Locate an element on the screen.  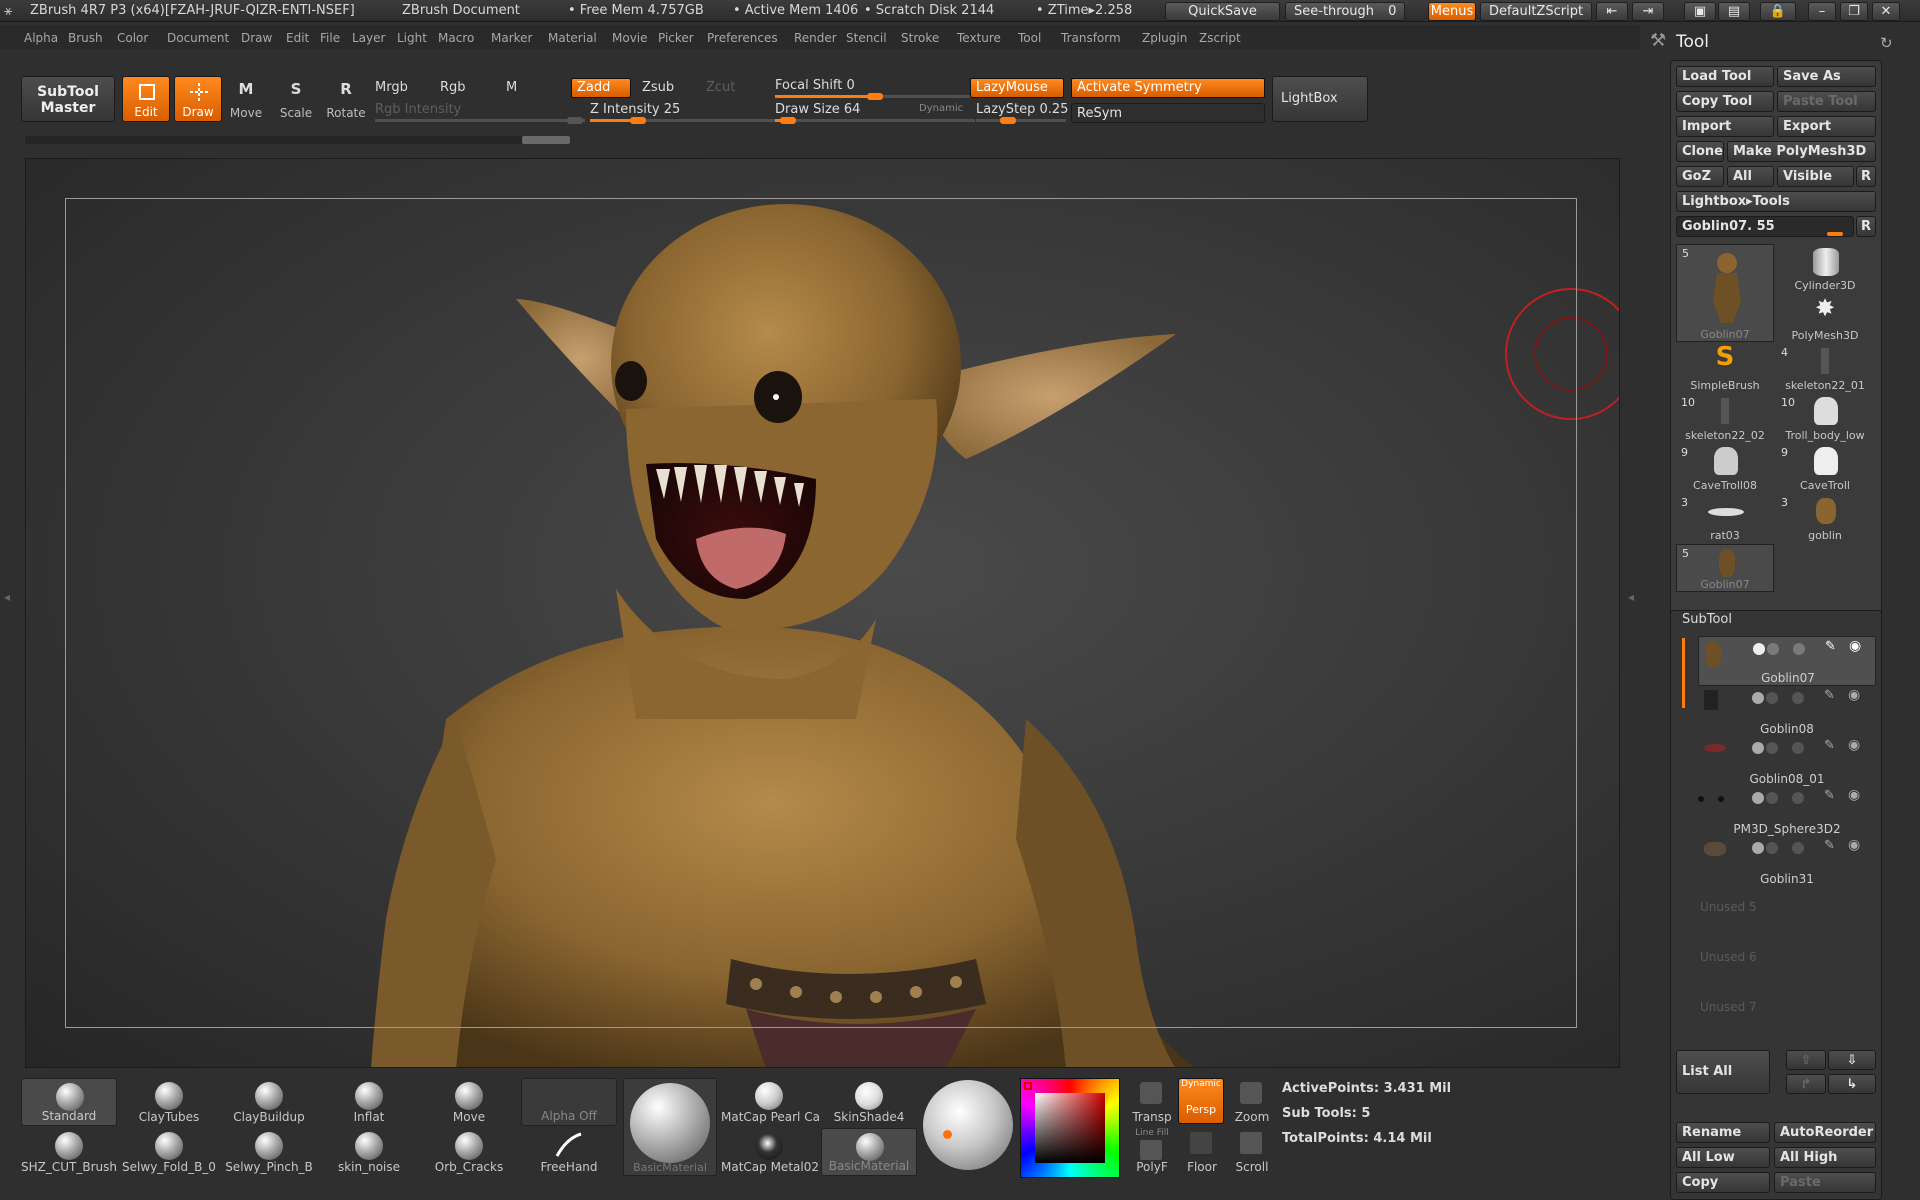
color-picker is located at coordinates (1070, 1128).